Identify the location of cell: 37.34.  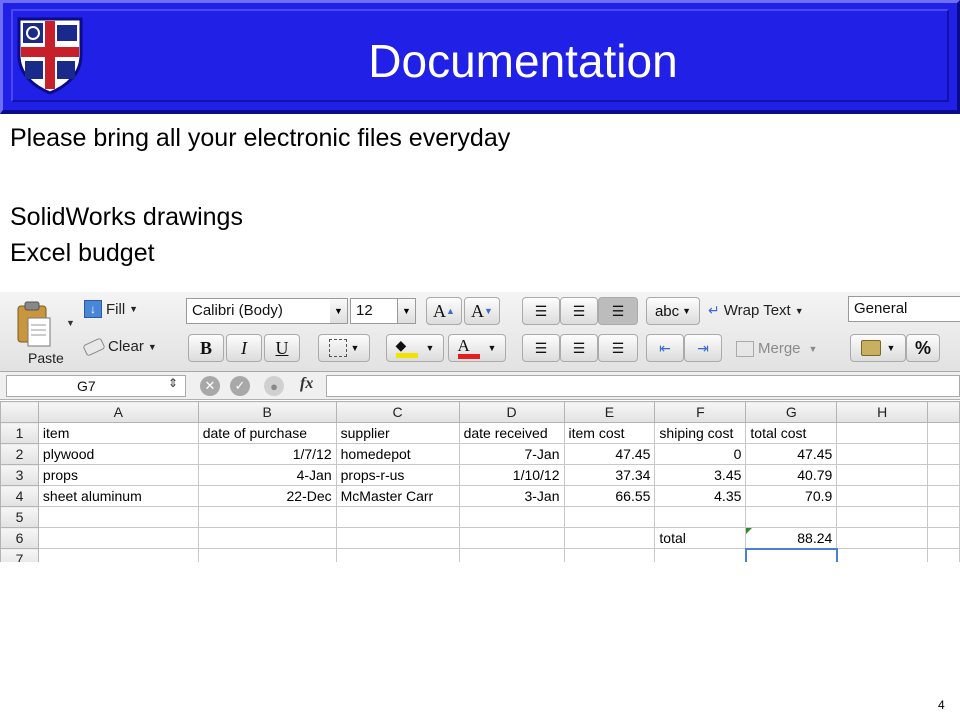
(609, 475).